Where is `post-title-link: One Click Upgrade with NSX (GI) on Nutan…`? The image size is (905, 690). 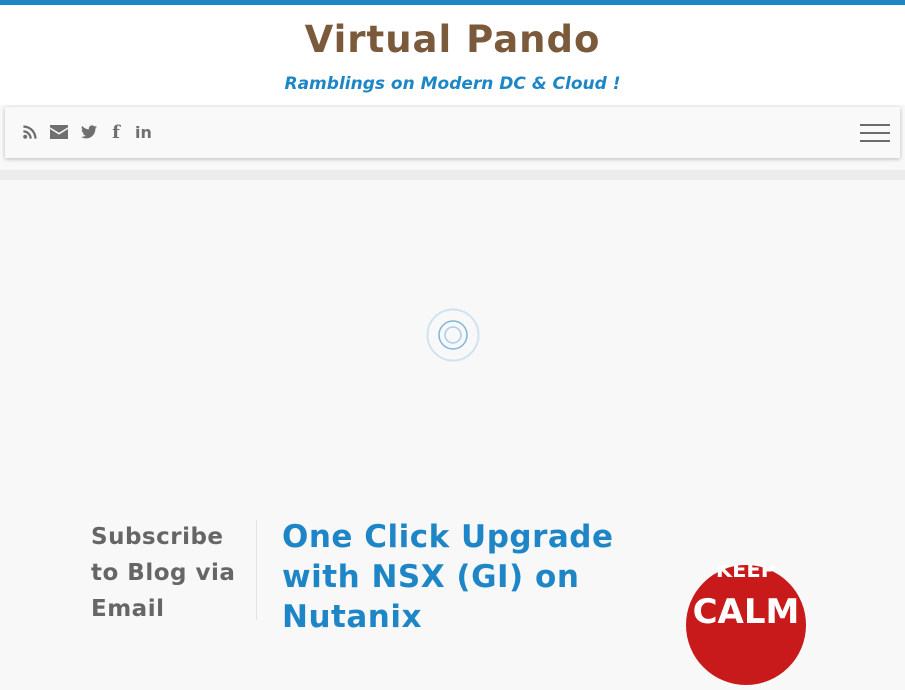
post-title-link: One Click Upgrade with NSX (GI) on Nutan… is located at coordinates (452, 577).